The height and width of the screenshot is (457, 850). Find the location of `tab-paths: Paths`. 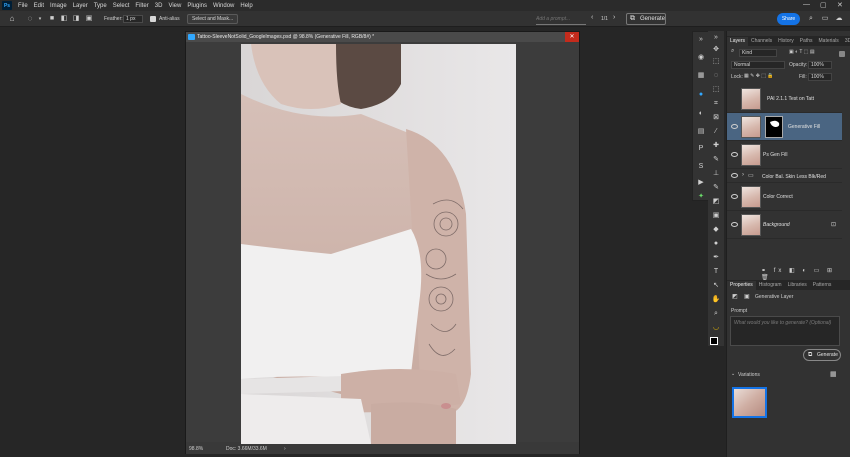

tab-paths: Paths is located at coordinates (806, 41).